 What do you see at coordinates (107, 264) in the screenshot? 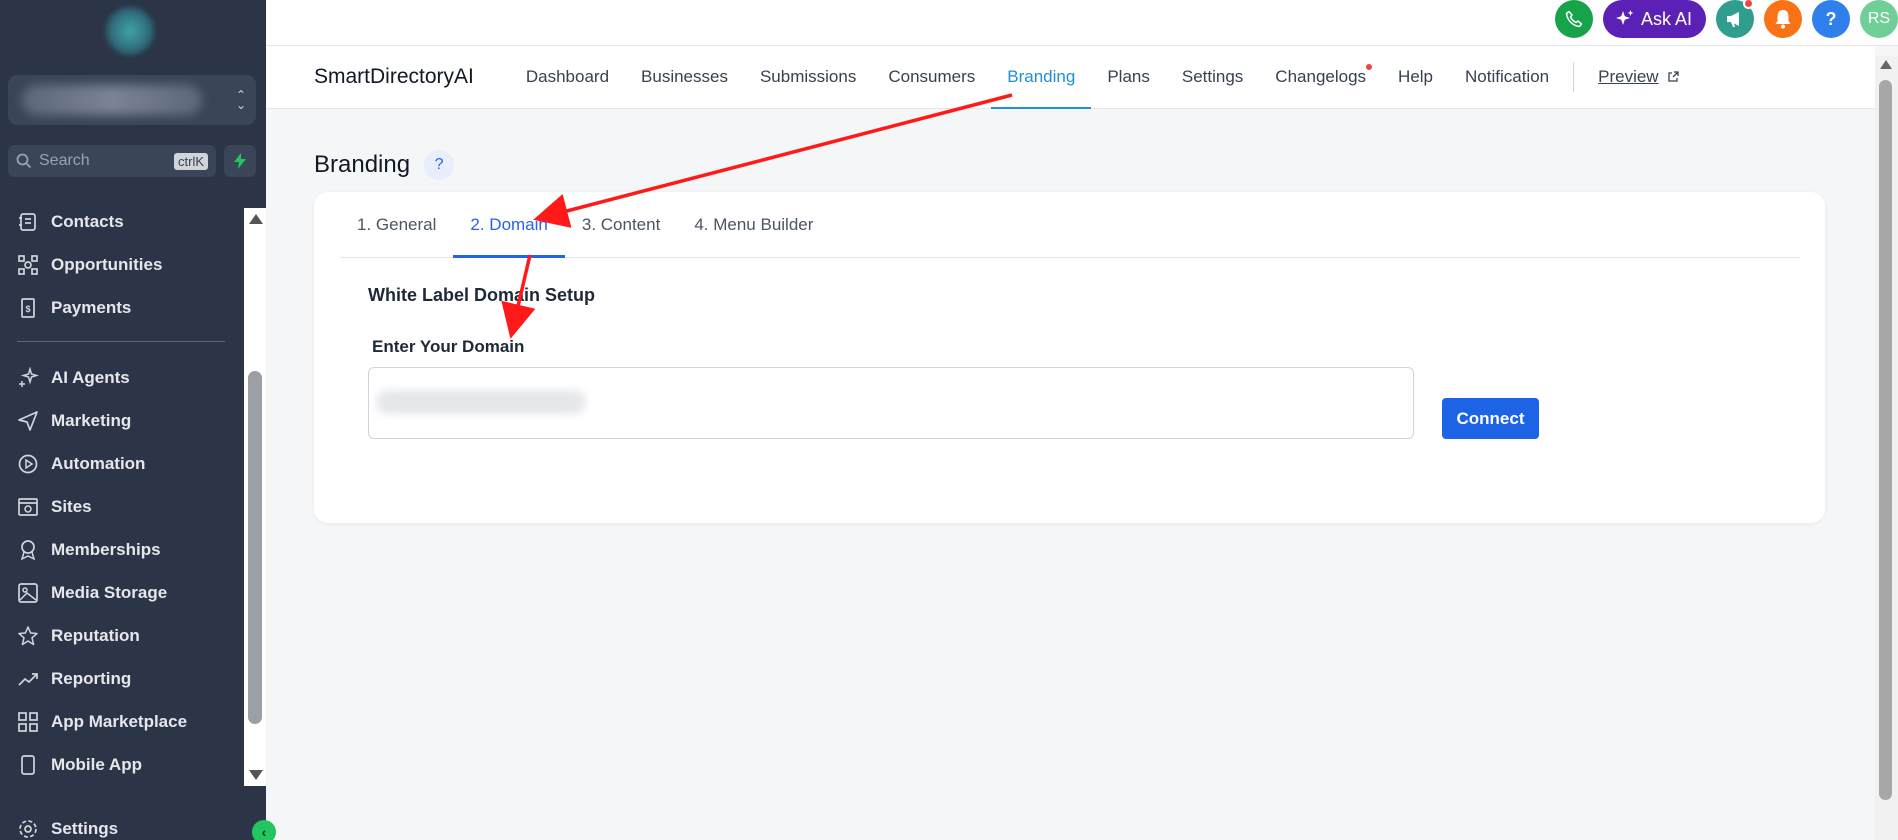
I see `sidebar-item-label: Opportunities` at bounding box center [107, 264].